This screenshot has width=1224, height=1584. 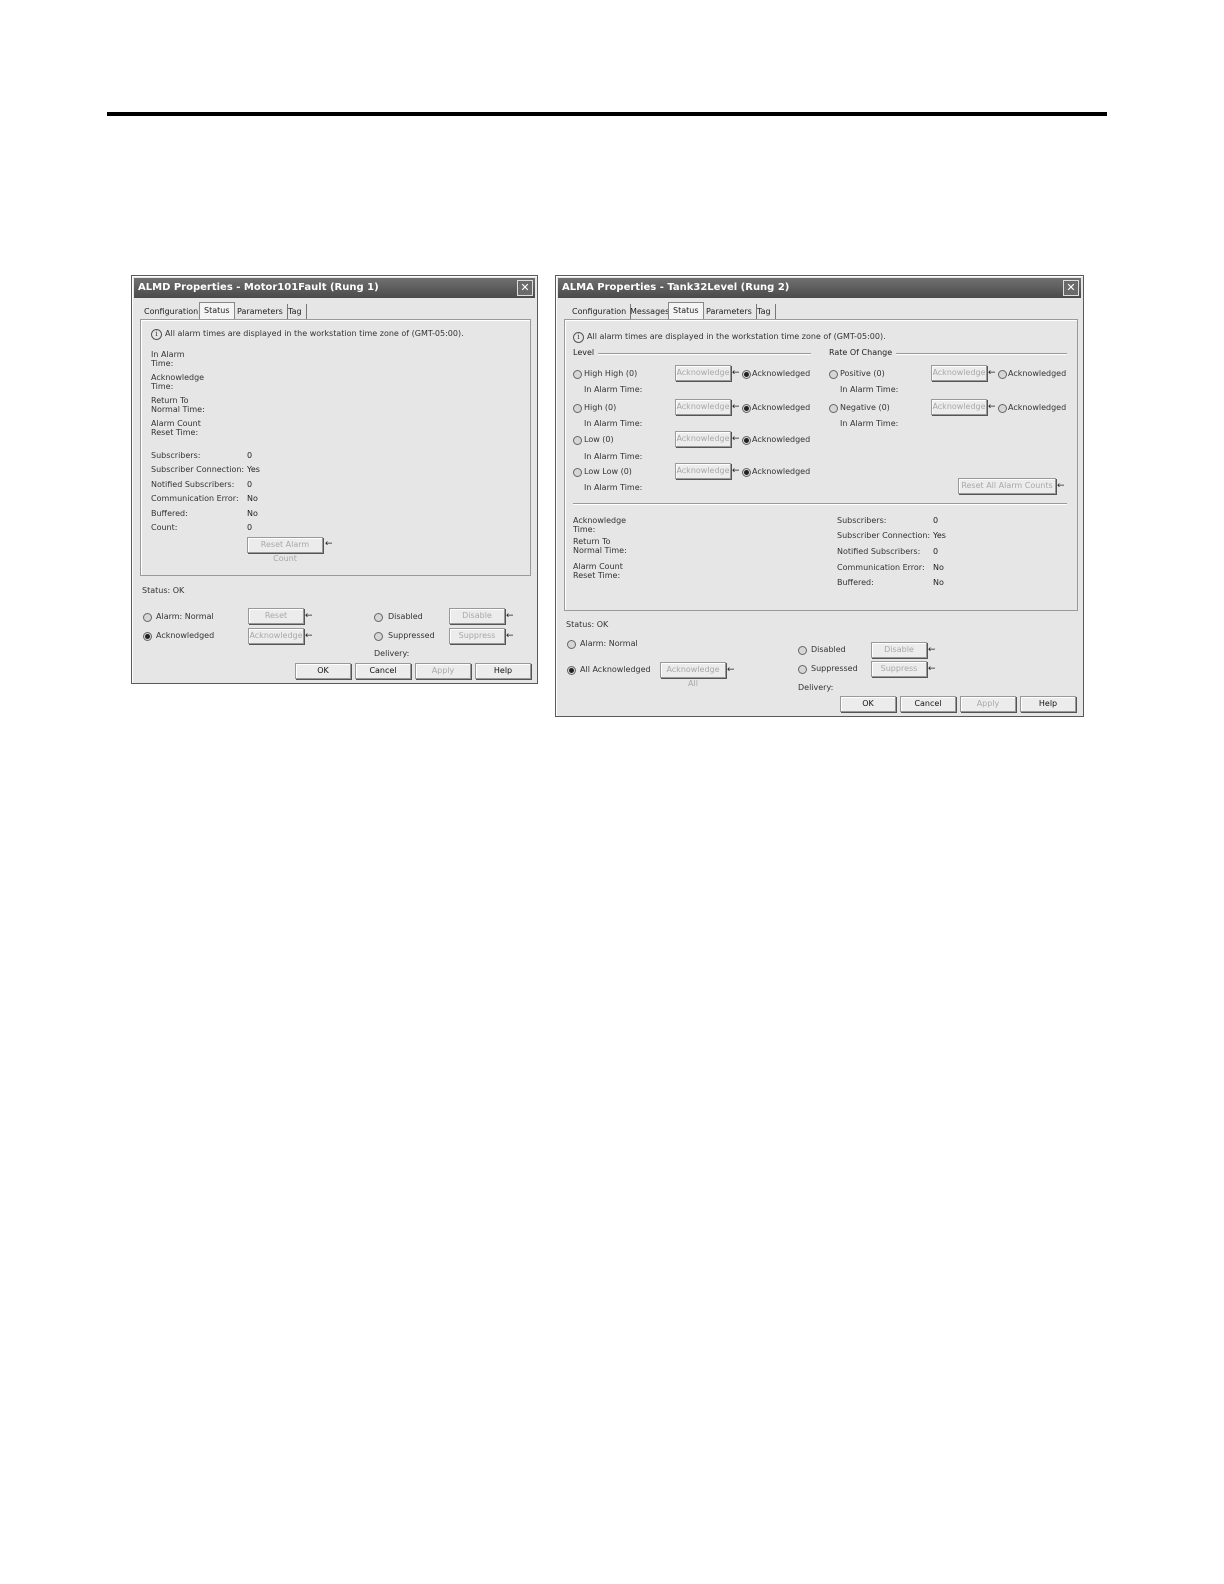 What do you see at coordinates (879, 551) in the screenshot?
I see `alma-notified-label: Notified Subscribers:` at bounding box center [879, 551].